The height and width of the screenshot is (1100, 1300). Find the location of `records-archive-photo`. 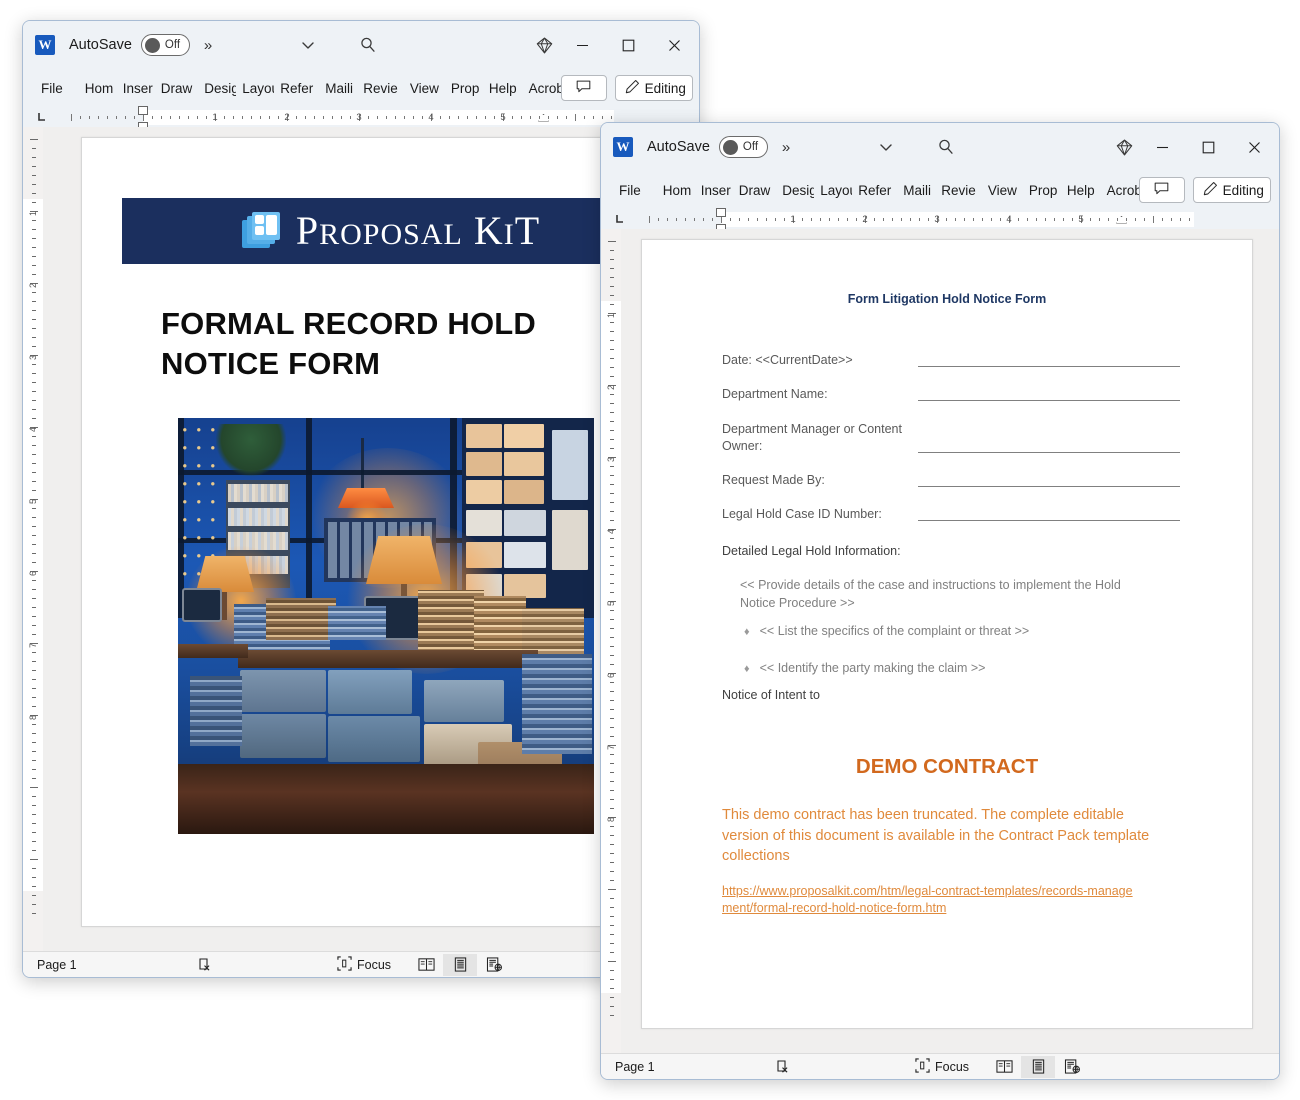

records-archive-photo is located at coordinates (386, 626).